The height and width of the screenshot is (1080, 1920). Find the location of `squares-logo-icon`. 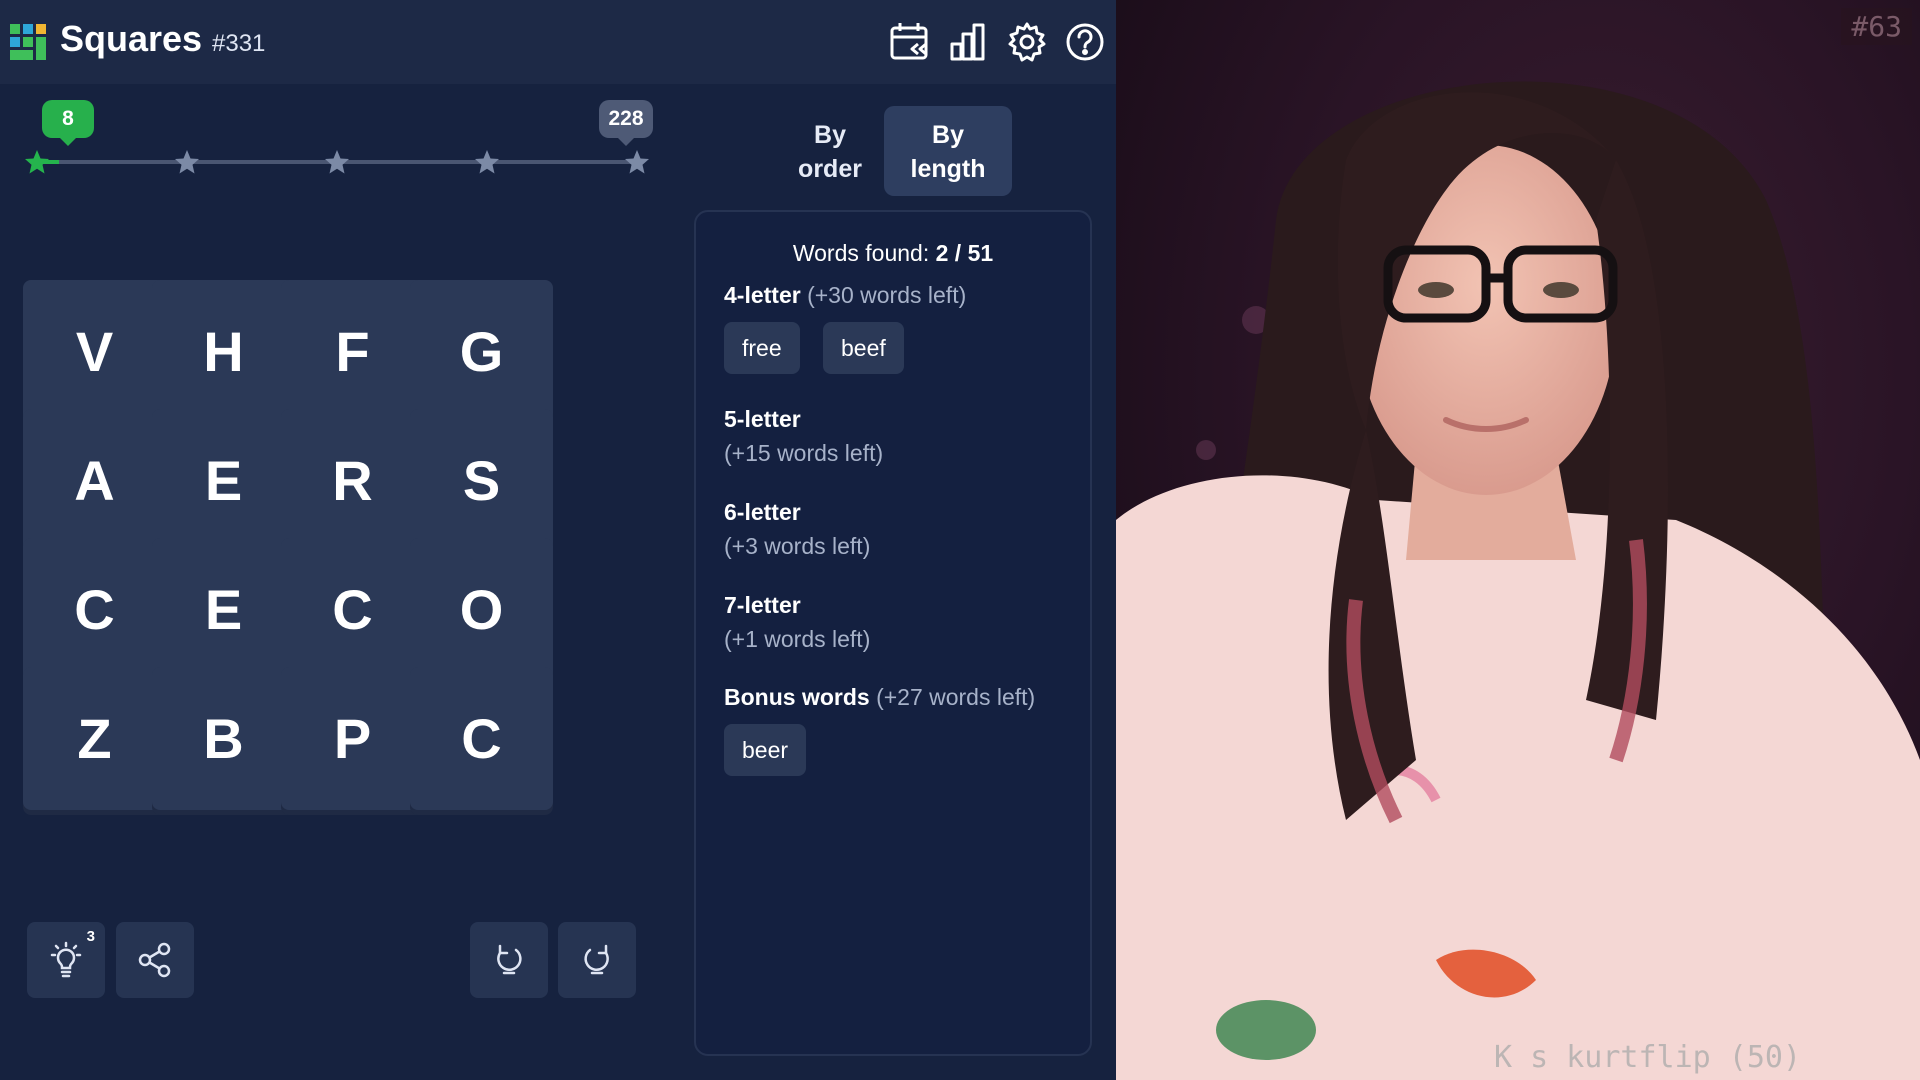

squares-logo-icon is located at coordinates (28, 42).